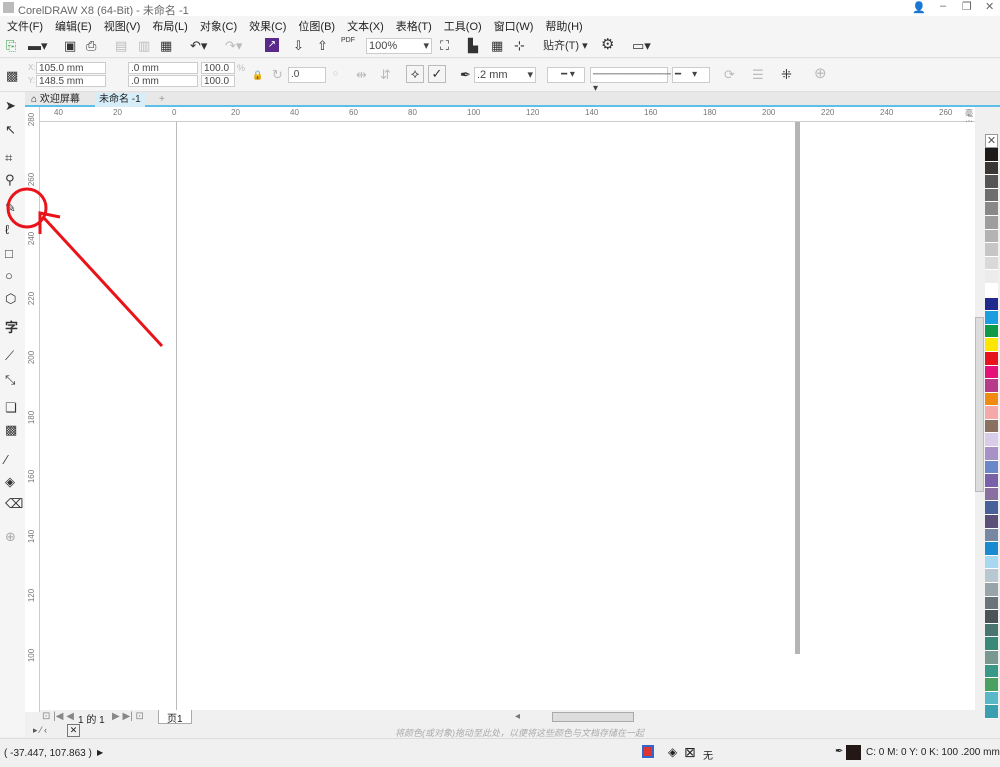 This screenshot has height=767, width=1000. Describe the element at coordinates (989, 6) in the screenshot. I see `close-button: ✕` at that location.